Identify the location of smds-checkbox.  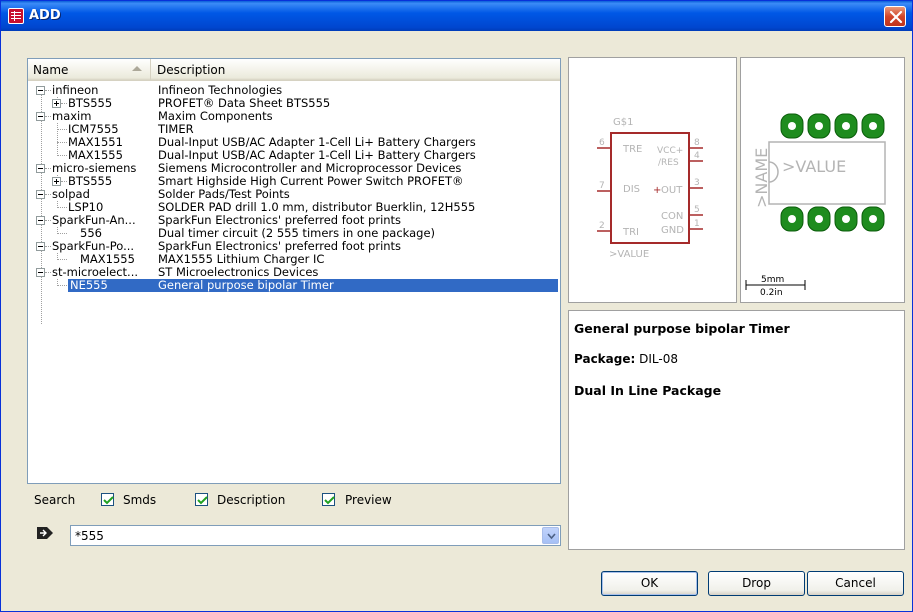
(107, 499).